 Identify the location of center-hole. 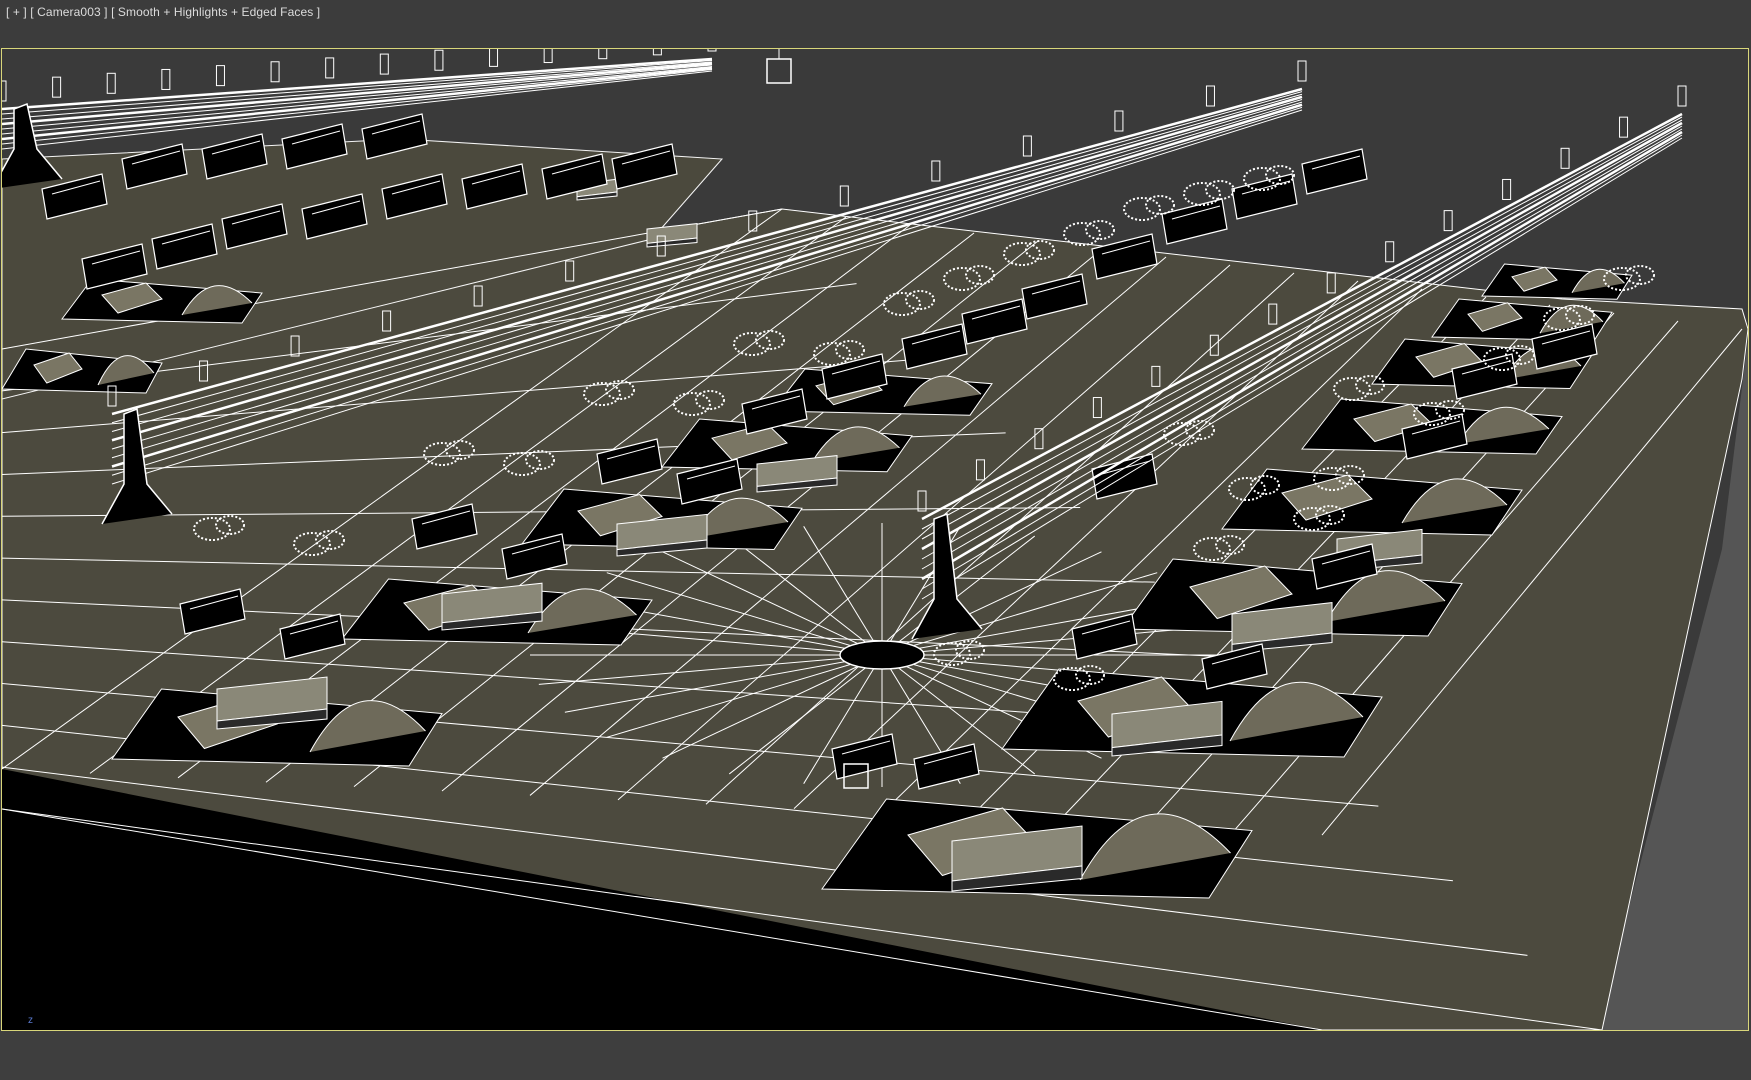
(882, 655).